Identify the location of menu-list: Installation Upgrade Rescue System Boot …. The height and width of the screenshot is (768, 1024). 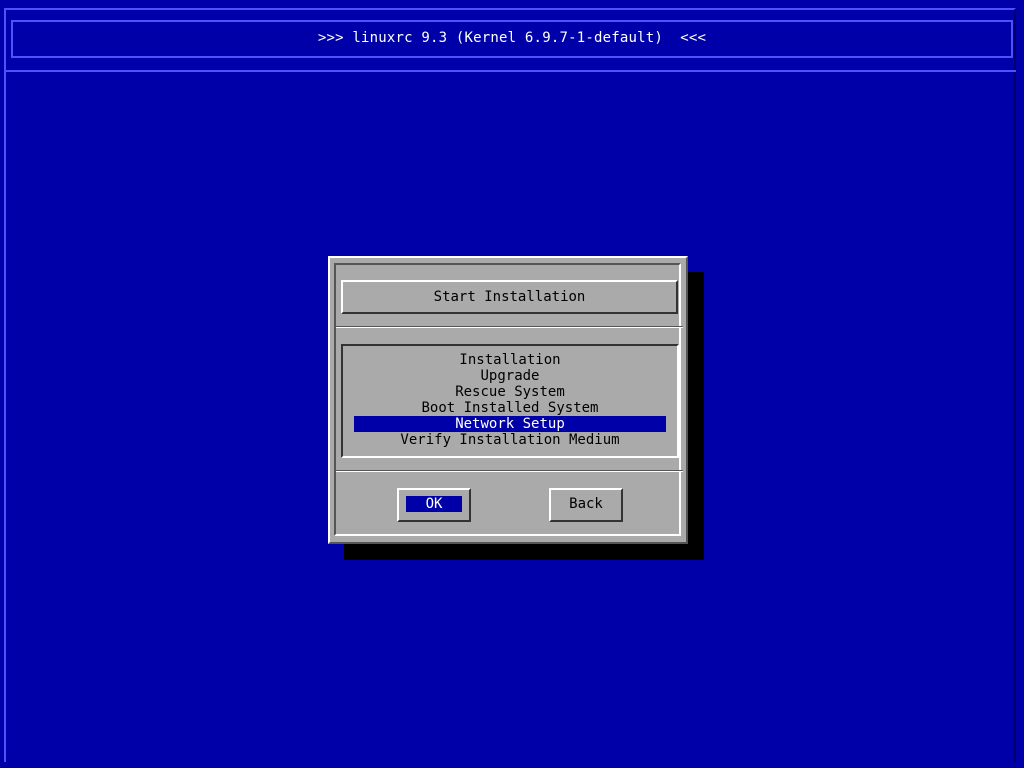
(510, 401).